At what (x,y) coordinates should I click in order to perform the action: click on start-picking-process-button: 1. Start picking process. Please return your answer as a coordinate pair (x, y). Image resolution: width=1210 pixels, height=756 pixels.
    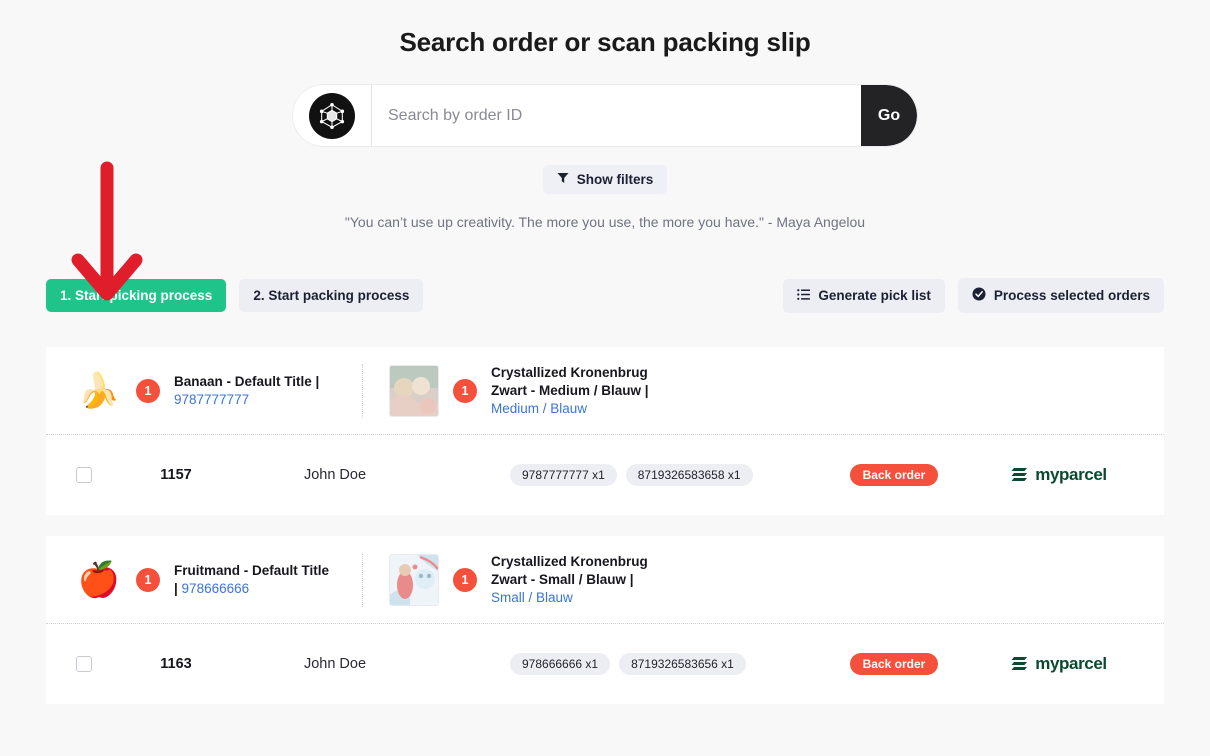
    Looking at the image, I should click on (136, 295).